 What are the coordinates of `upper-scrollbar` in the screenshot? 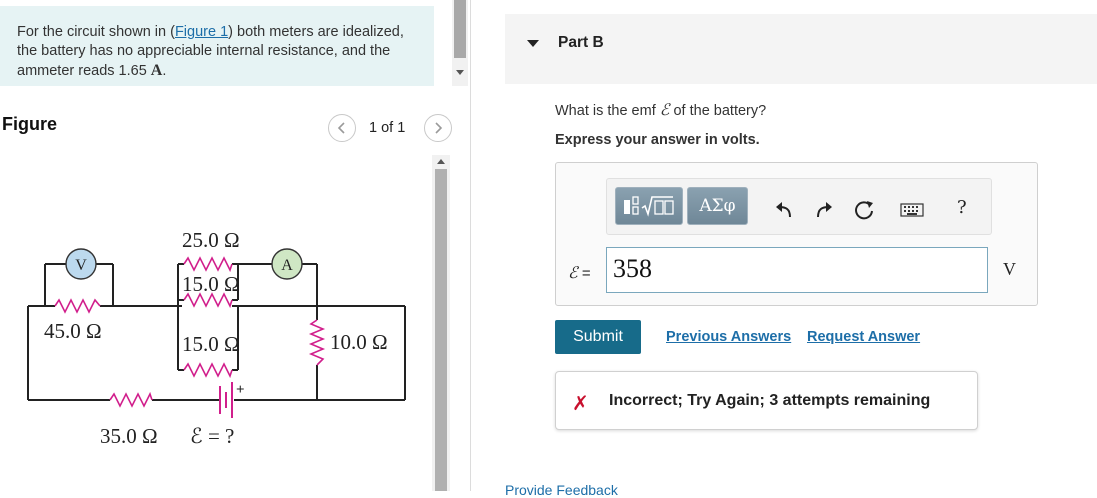 It's located at (460, 43).